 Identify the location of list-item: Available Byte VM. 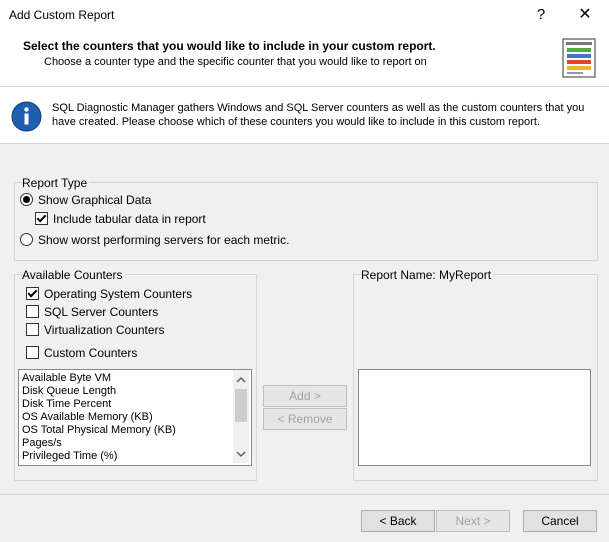
(66, 378).